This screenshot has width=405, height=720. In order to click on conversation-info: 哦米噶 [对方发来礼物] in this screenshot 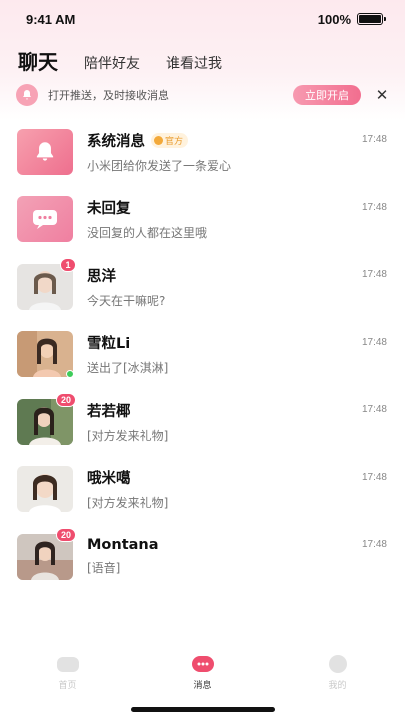, I will do `click(237, 489)`.